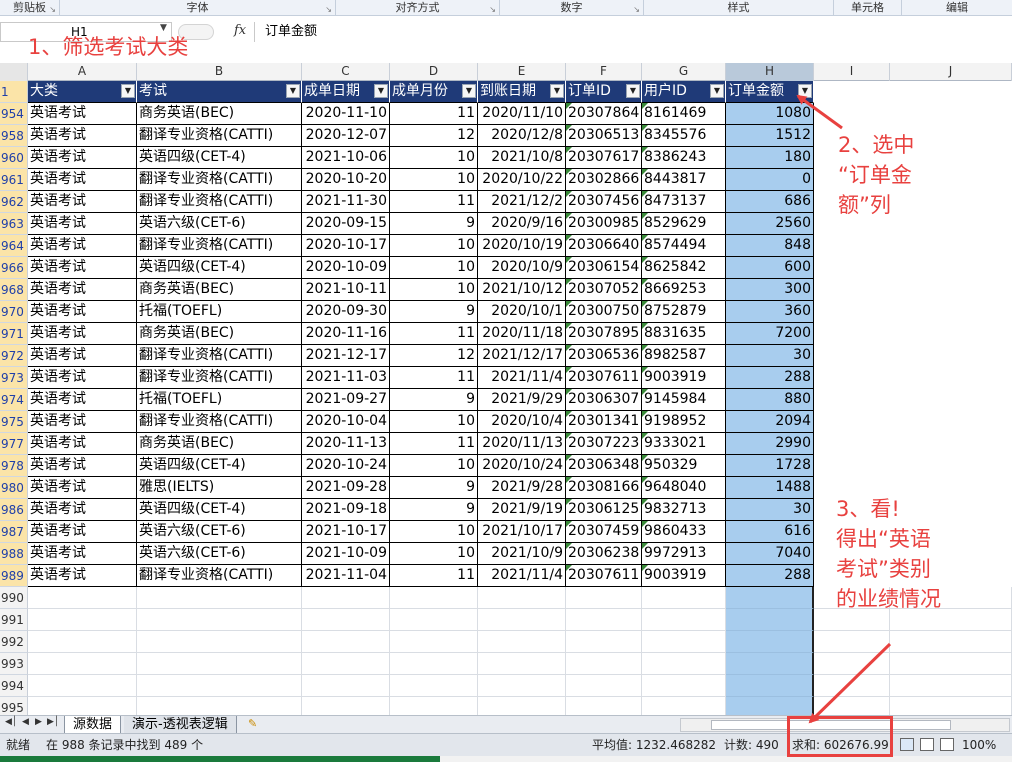 This screenshot has width=1012, height=762. I want to click on cell-b: 托福(TOEFL), so click(219, 400).